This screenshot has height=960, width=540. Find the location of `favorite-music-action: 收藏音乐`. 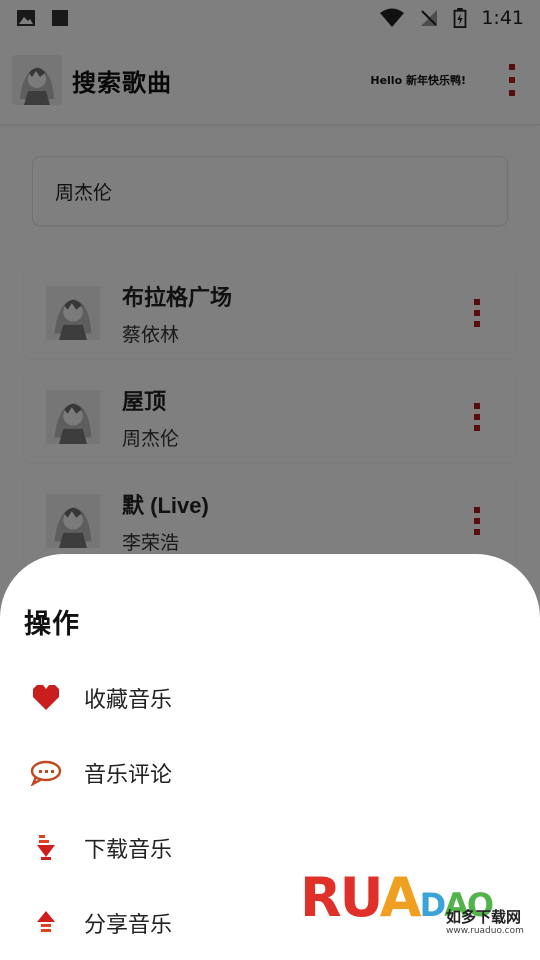

favorite-music-action: 收藏音乐 is located at coordinates (270, 698).